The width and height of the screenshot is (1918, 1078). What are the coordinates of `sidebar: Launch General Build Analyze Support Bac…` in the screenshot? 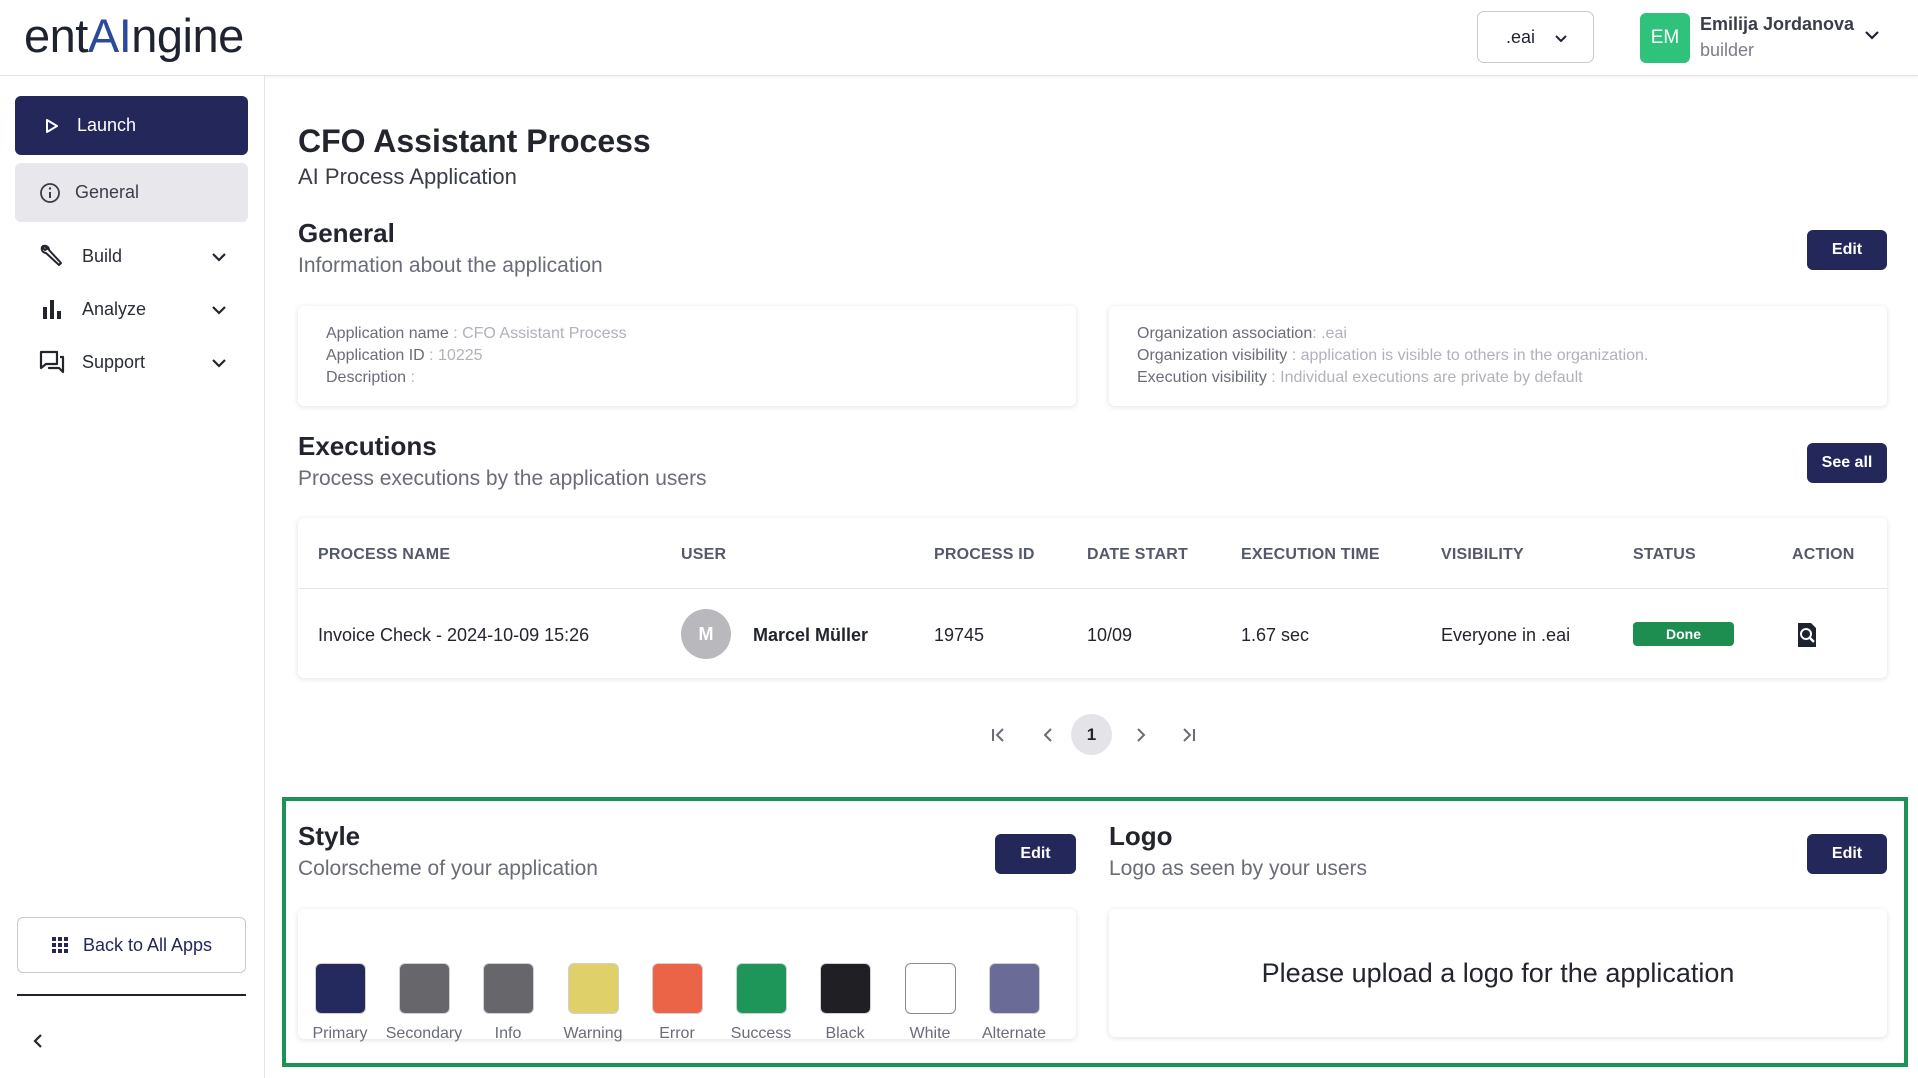 It's located at (132, 577).